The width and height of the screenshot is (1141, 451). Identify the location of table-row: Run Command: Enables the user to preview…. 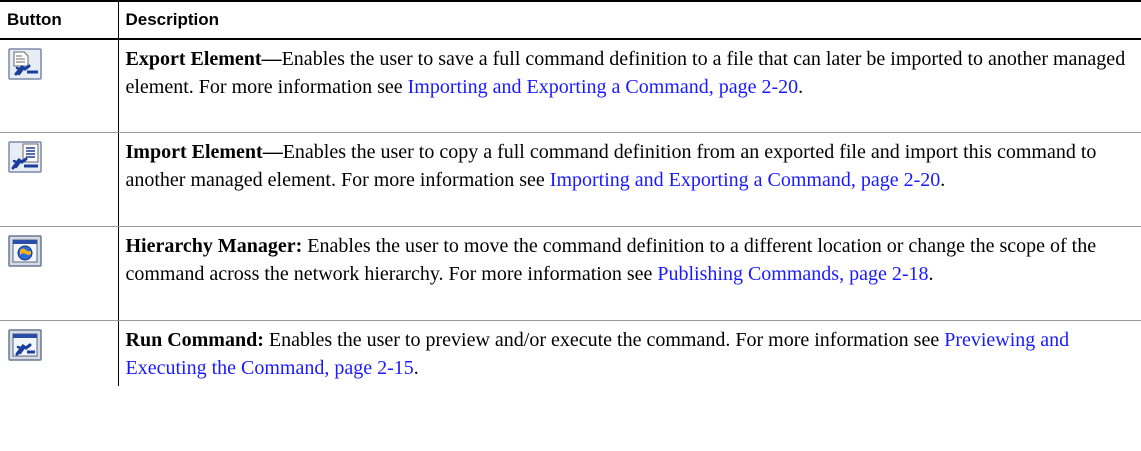
(570, 353).